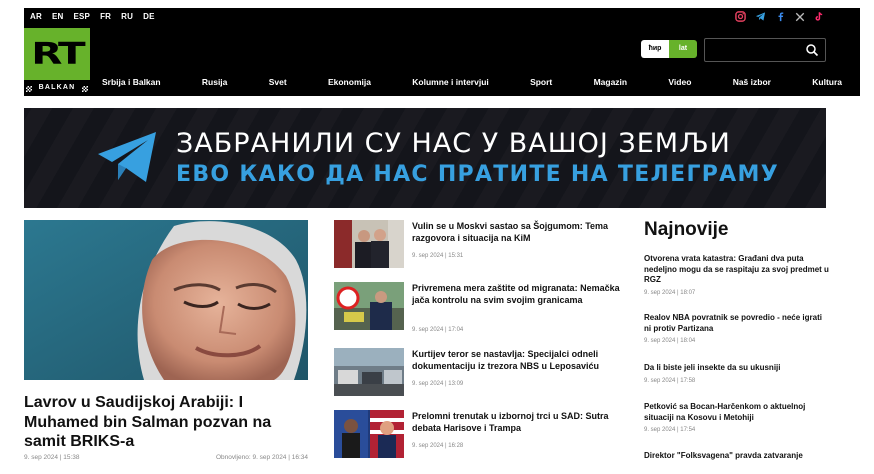  Describe the element at coordinates (149, 16) in the screenshot. I see `lang-de: DE` at that location.